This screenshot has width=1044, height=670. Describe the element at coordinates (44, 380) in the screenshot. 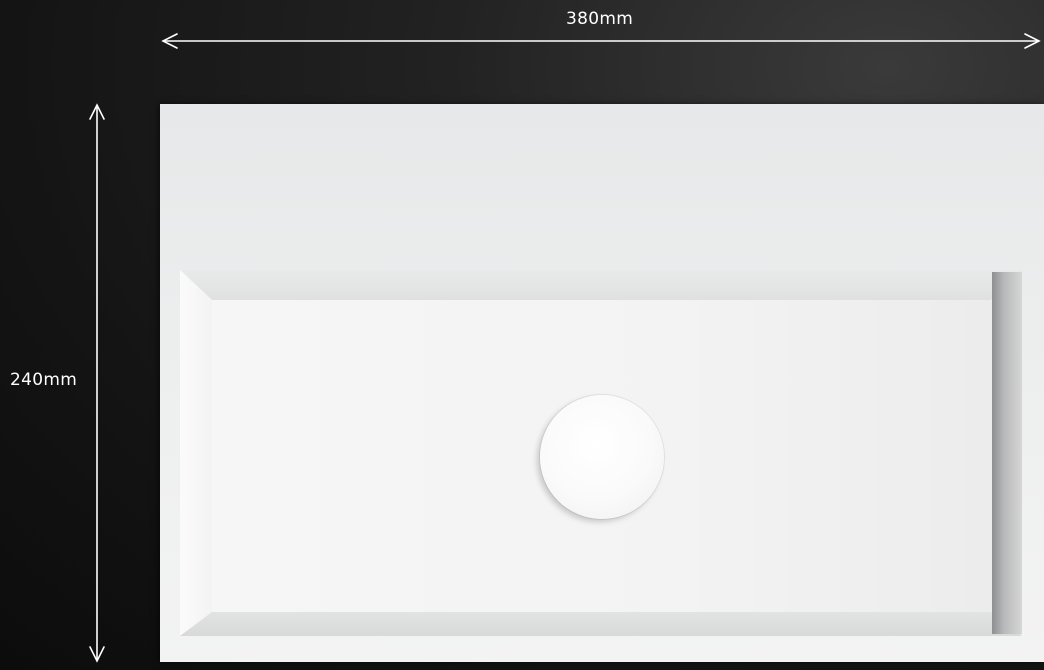

I see `height-dimension-label: 240mm` at that location.